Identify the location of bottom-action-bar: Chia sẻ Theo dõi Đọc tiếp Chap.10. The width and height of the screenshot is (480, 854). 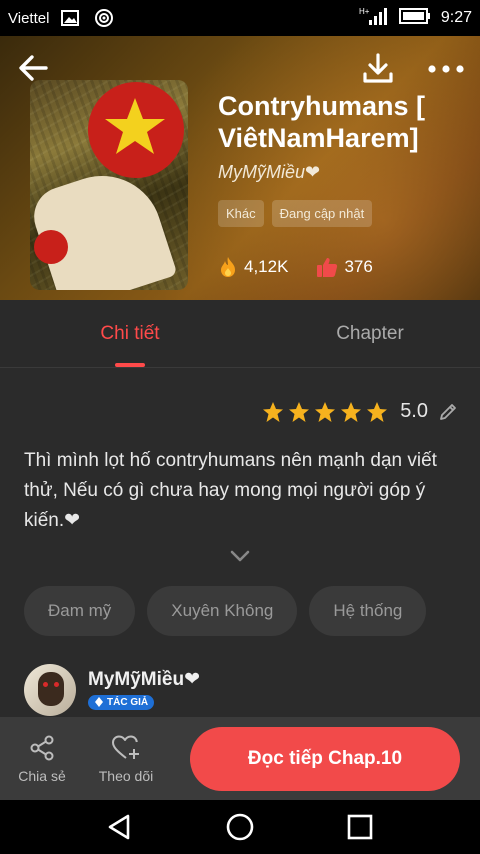
(240, 758).